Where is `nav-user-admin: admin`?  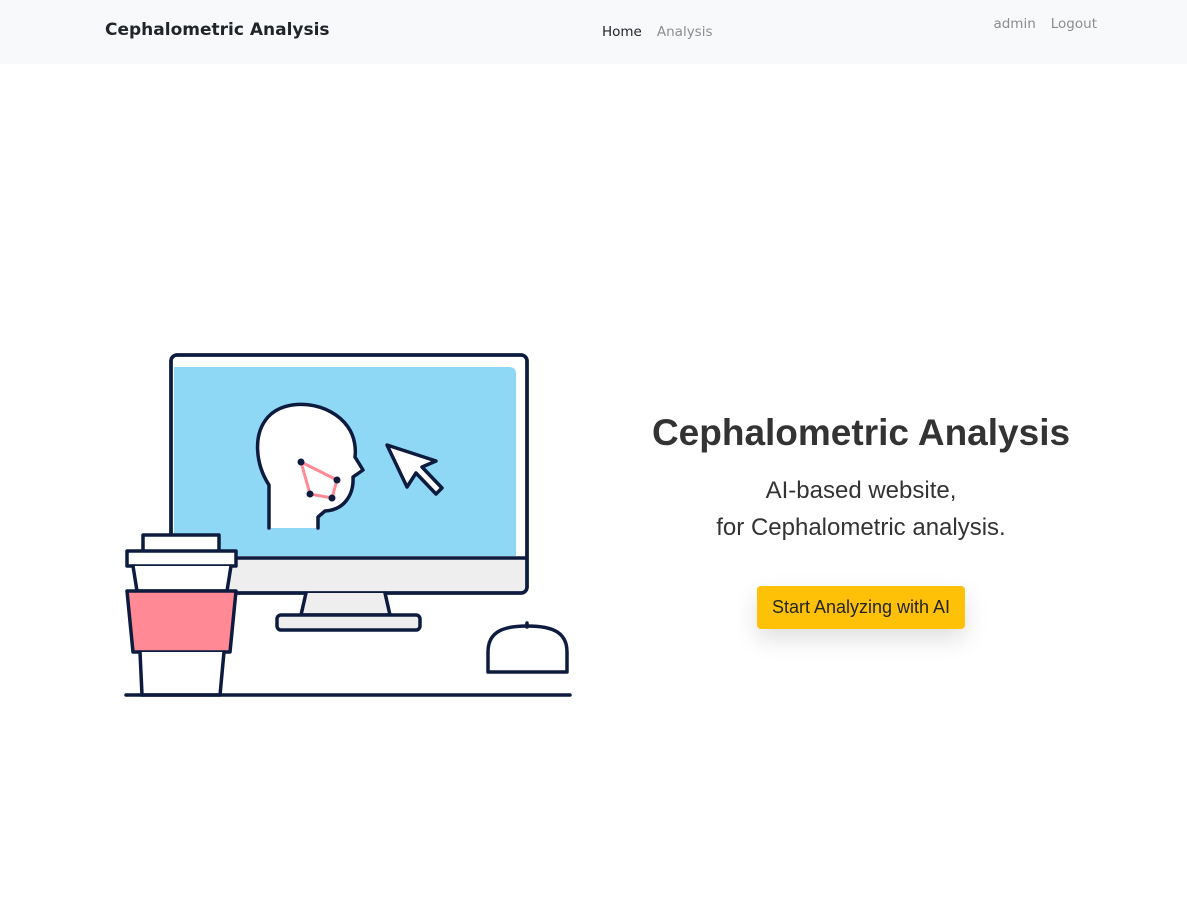 nav-user-admin: admin is located at coordinates (1014, 24).